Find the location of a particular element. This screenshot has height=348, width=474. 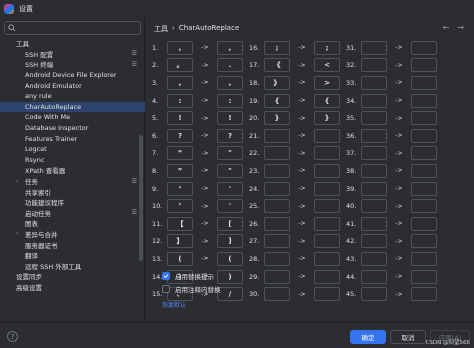

sidebar-item: 图表 is located at coordinates (72, 223).